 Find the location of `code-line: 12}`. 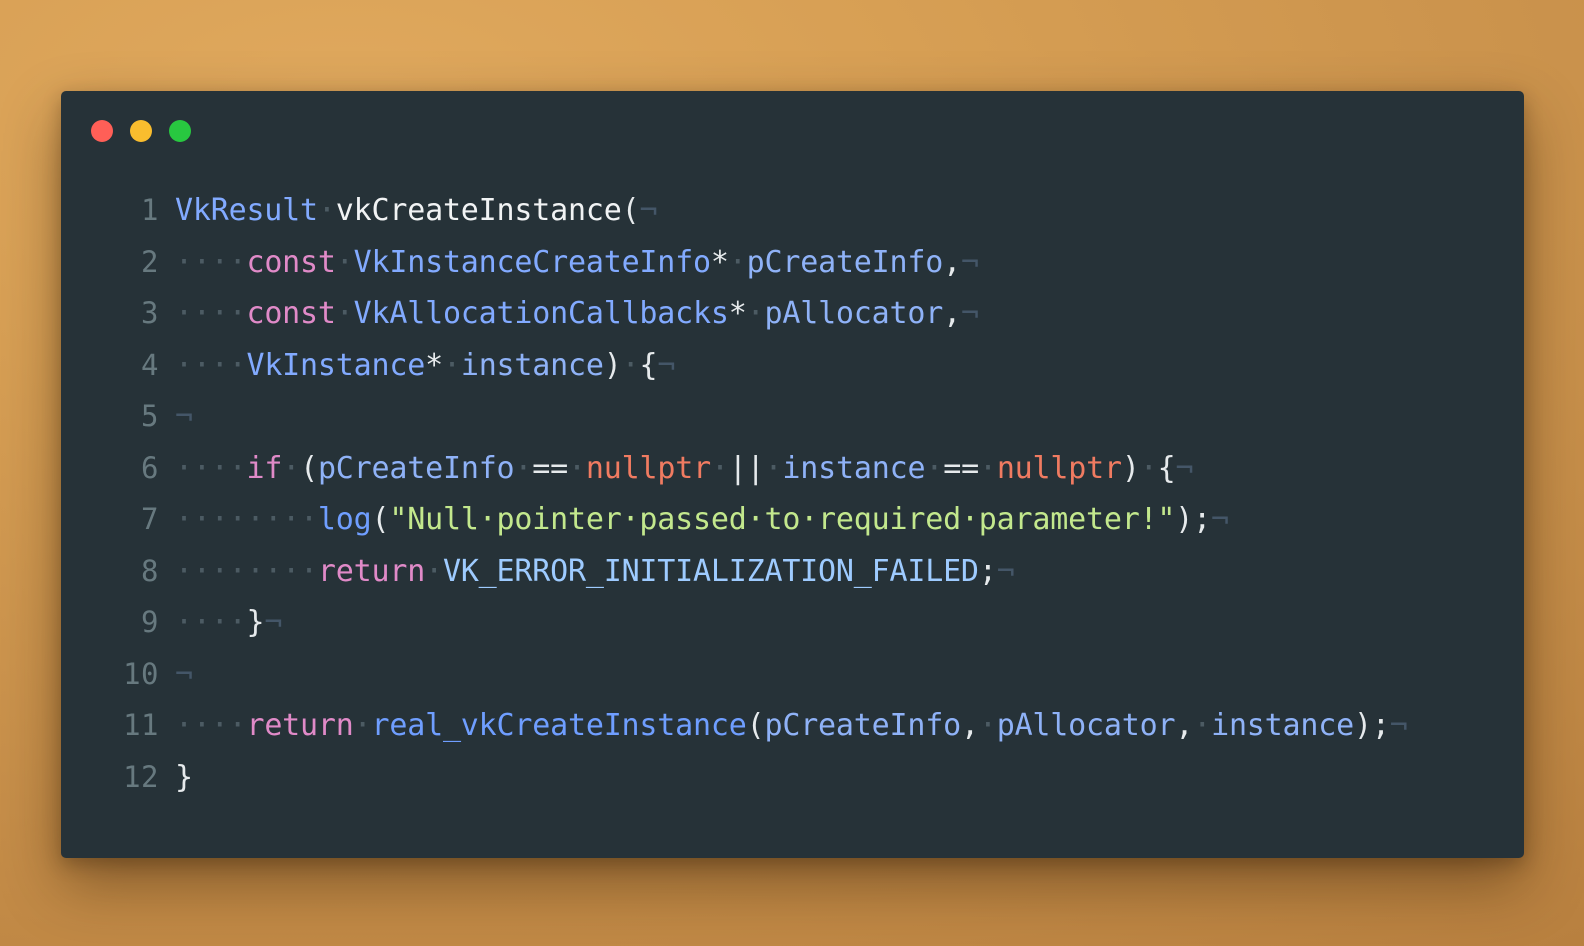

code-line: 12} is located at coordinates (812, 778).